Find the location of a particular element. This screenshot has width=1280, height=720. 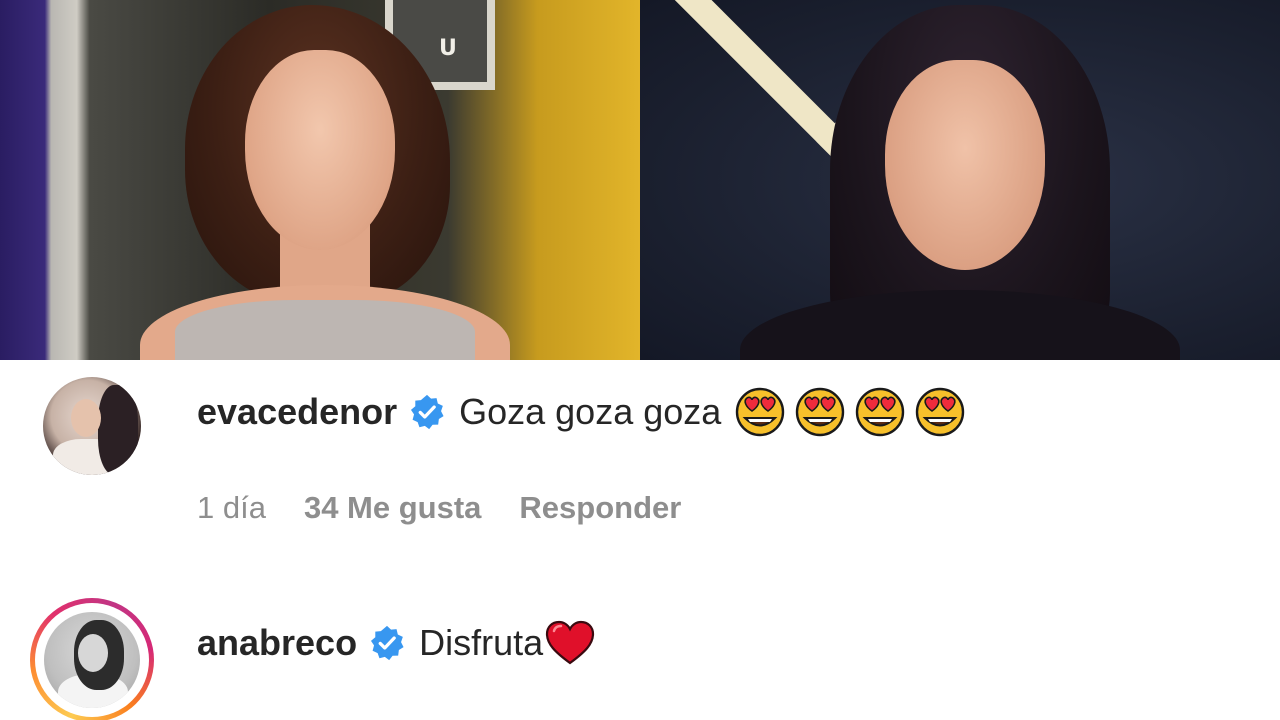

comment-line: anabreco Disfruta is located at coordinates (396, 643).